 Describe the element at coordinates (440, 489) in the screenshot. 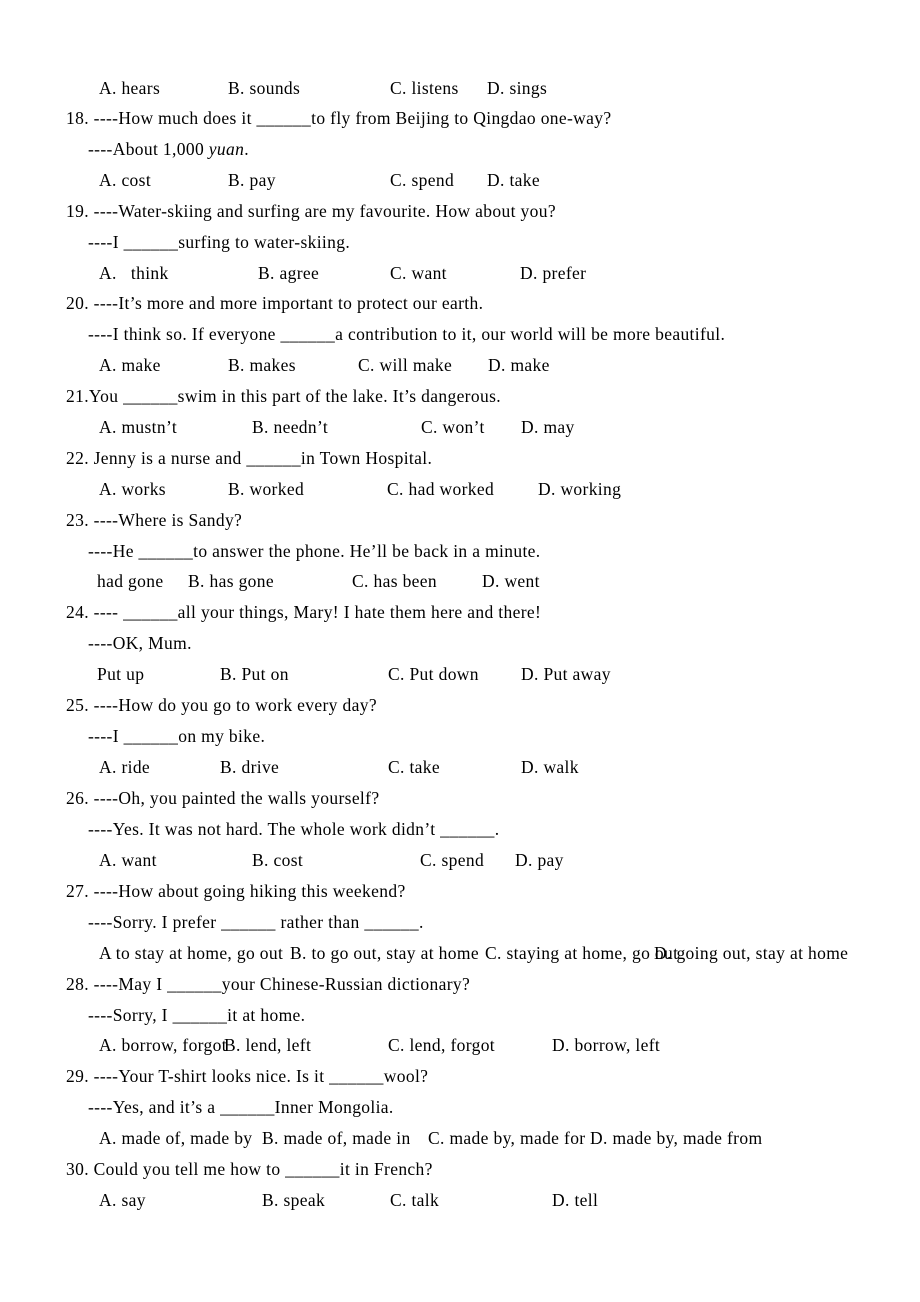

I see `answer-option: C. had worked` at that location.